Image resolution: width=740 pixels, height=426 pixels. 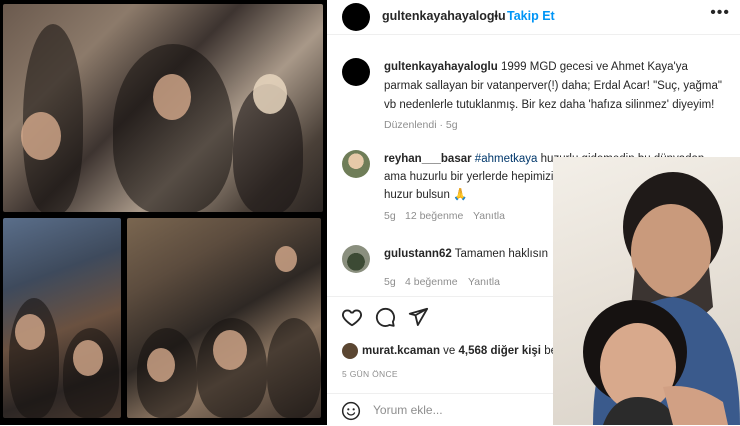 I want to click on liker-avatar, so click(x=350, y=351).